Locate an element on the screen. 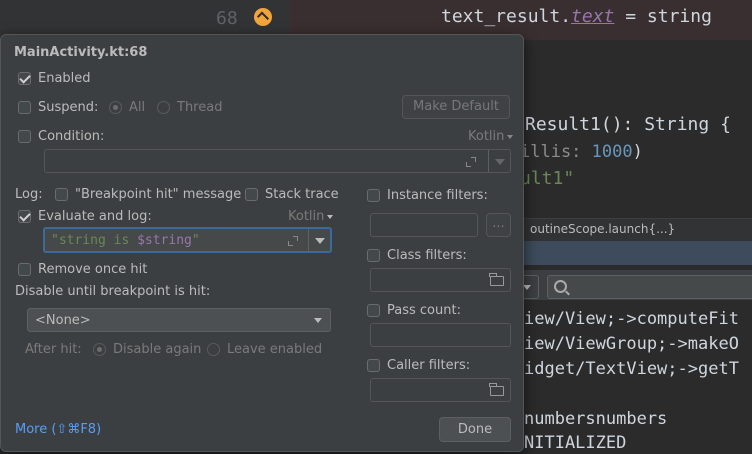  line-number: 68 is located at coordinates (227, 18).